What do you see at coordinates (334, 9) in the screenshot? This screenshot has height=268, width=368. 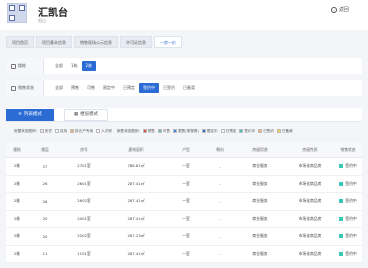 I see `back-icon: ‹` at bounding box center [334, 9].